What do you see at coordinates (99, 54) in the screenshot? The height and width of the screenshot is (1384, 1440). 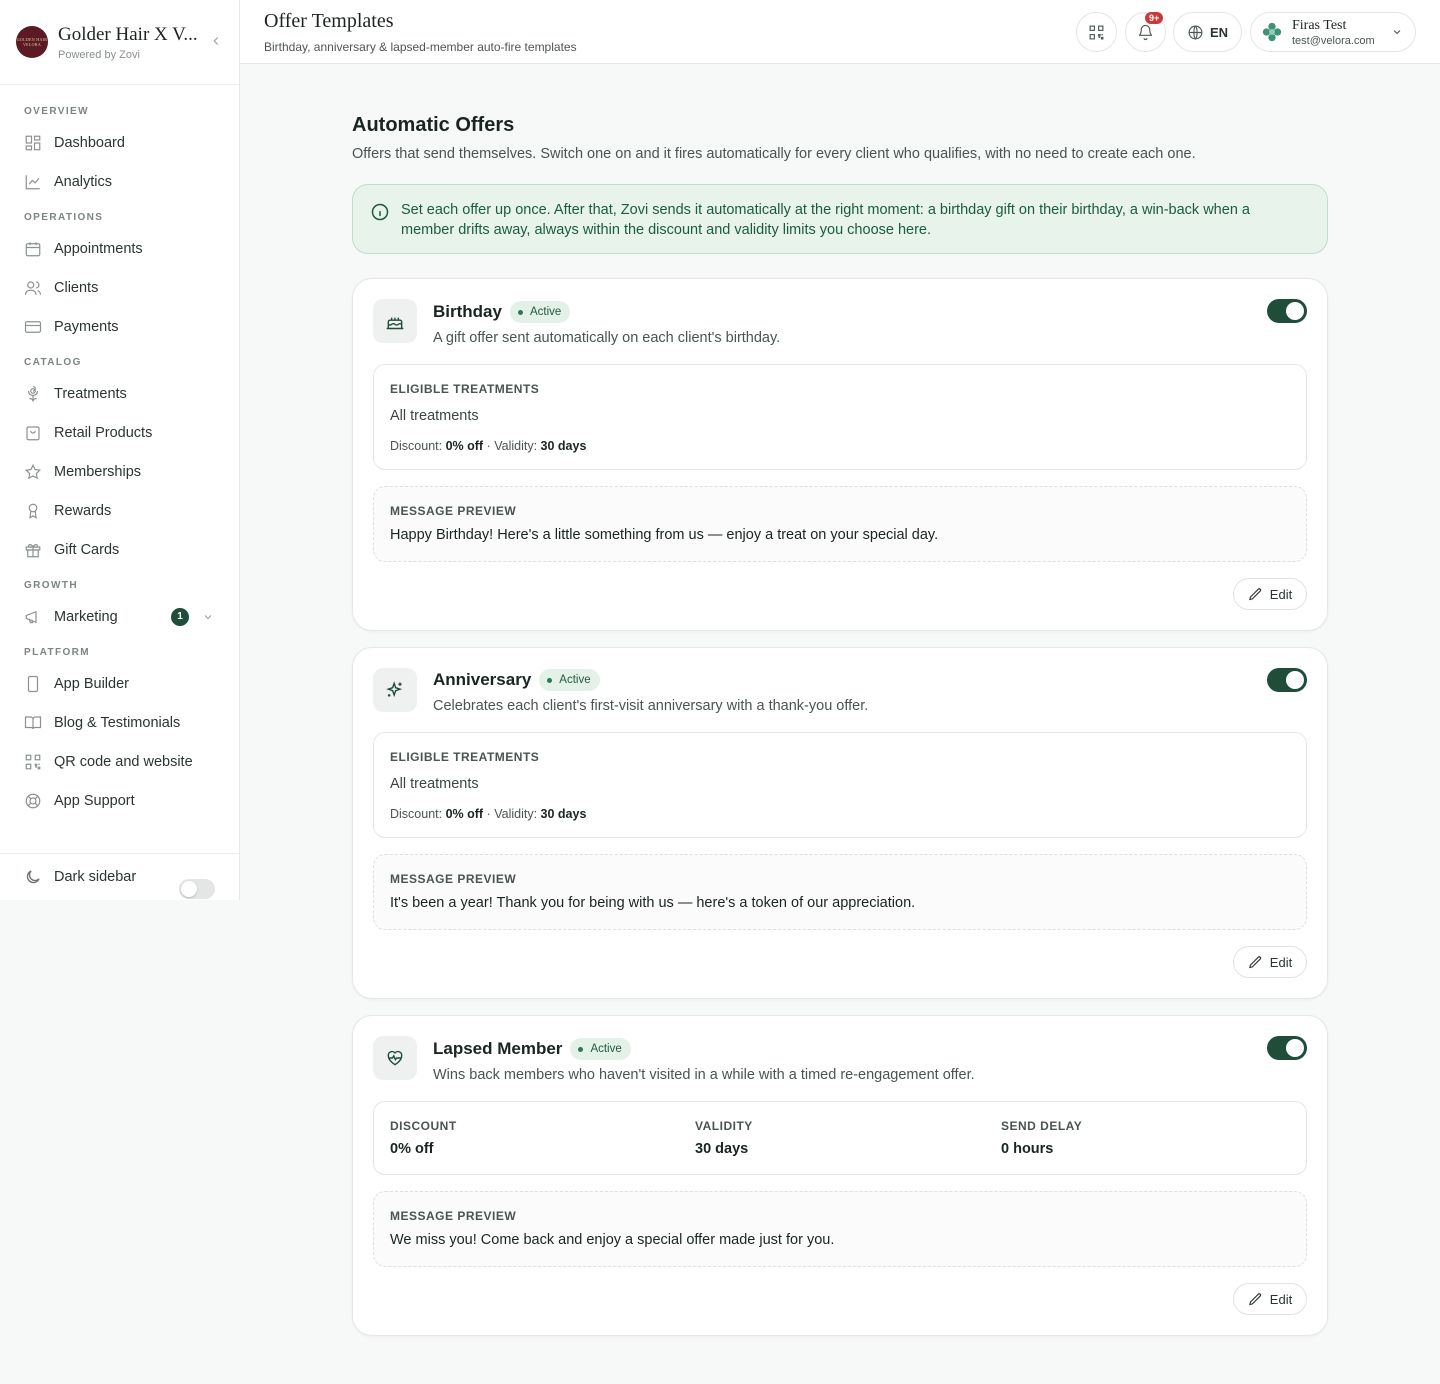 I see `brand-subtitle: Powered by Zovi` at bounding box center [99, 54].